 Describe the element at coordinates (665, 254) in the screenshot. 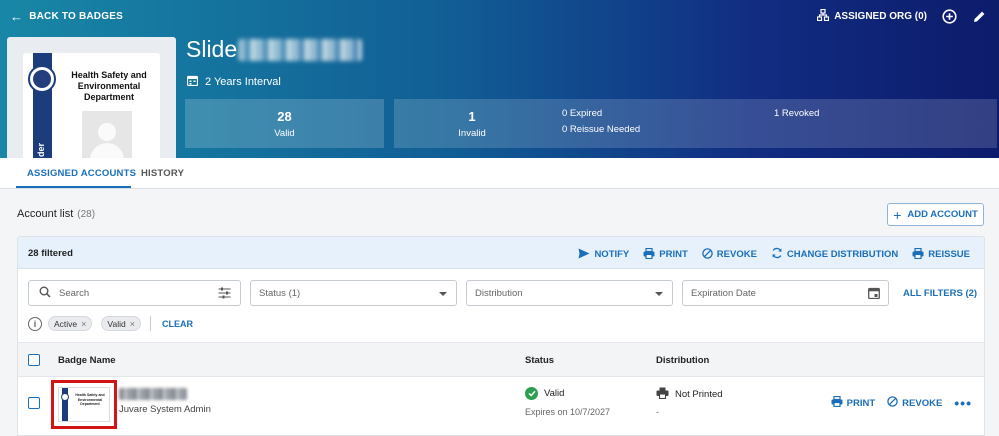

I see `print-button: PRINT` at that location.